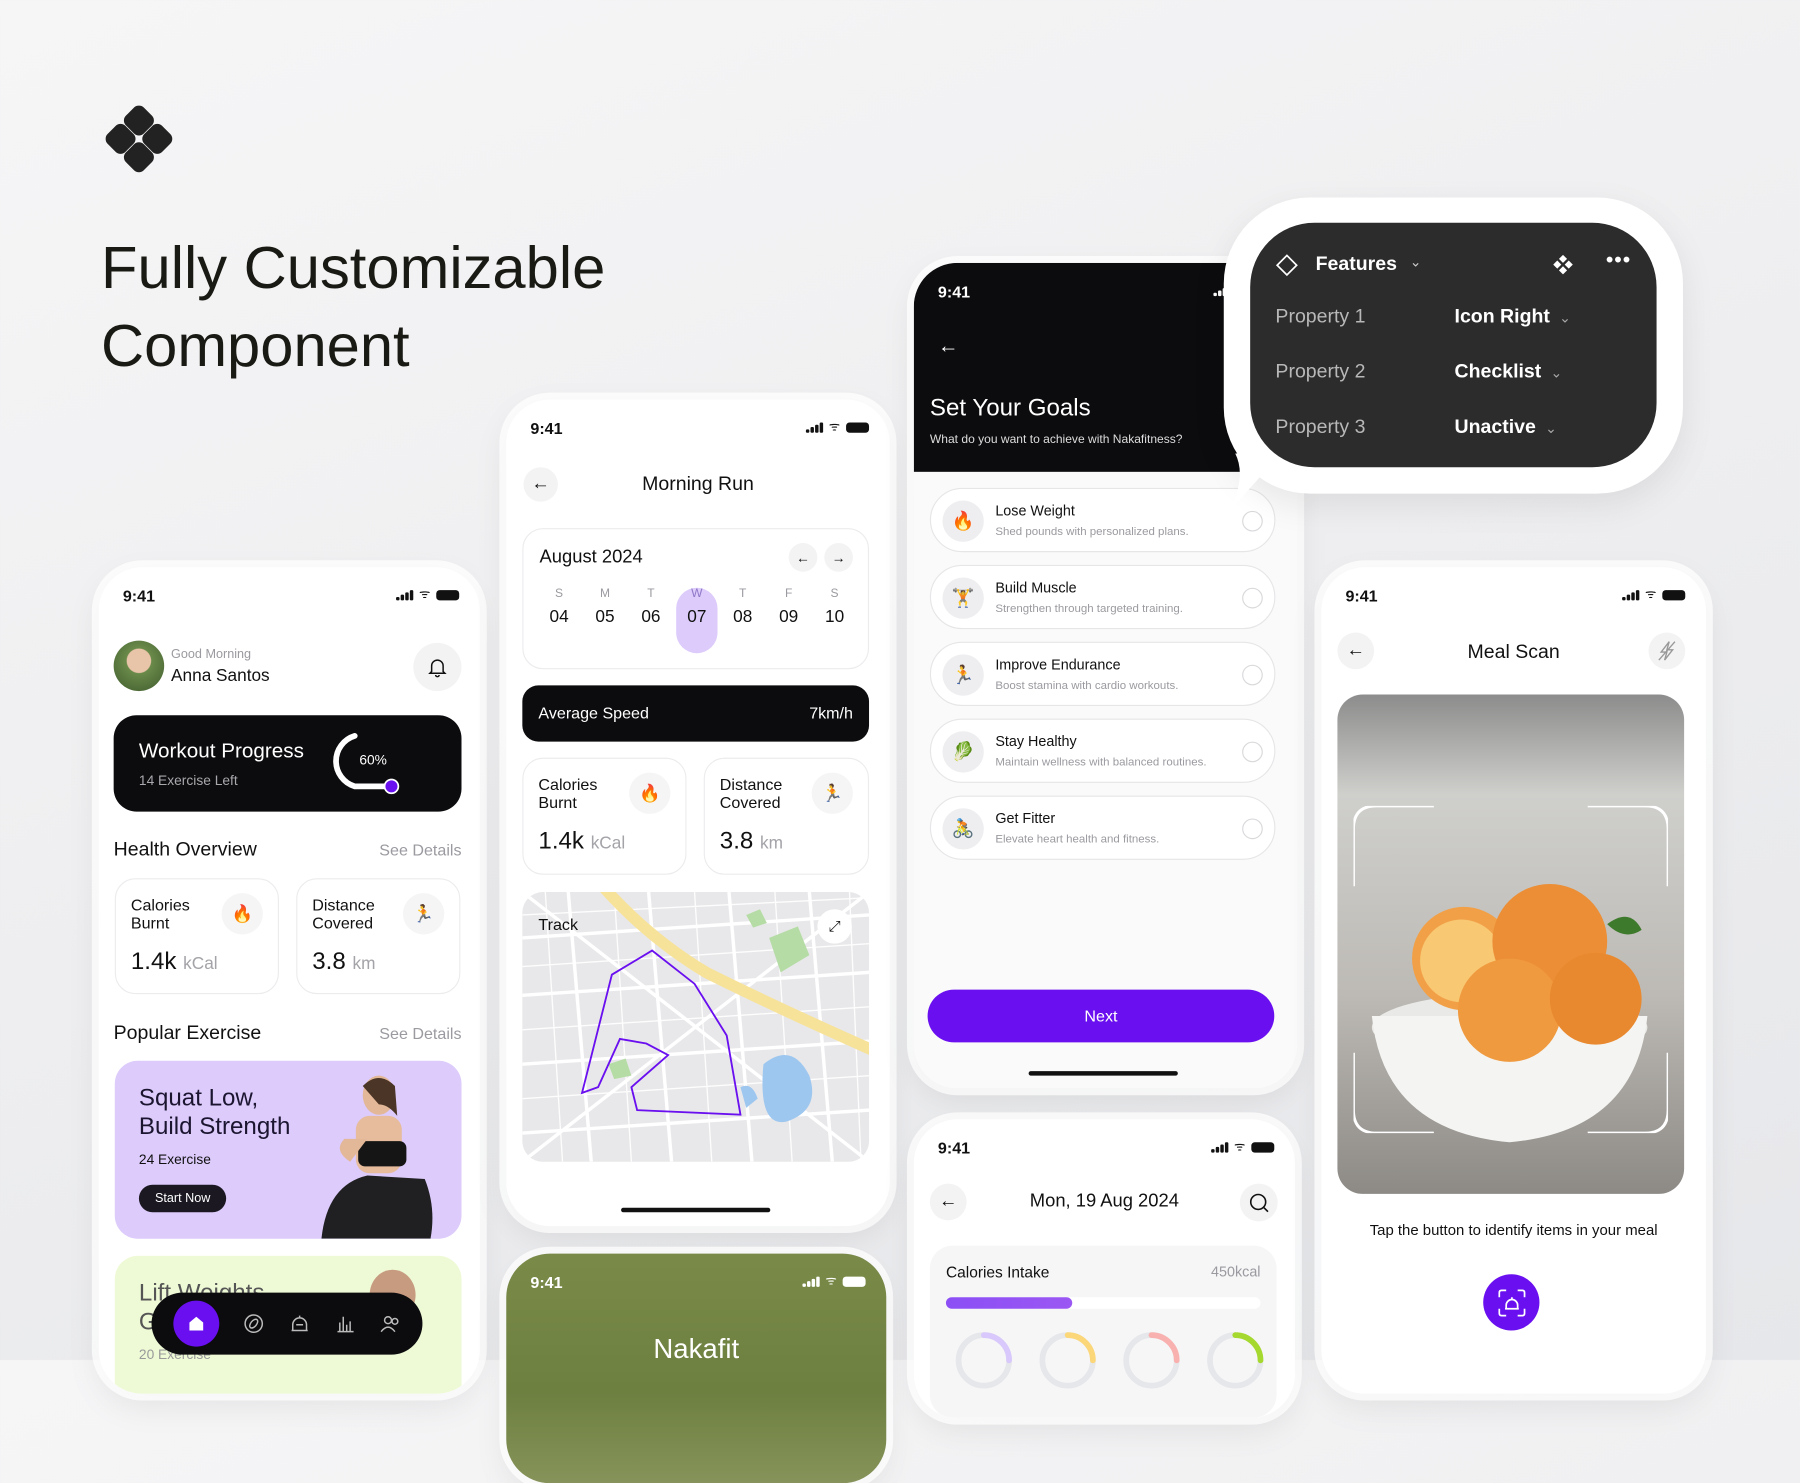 The image size is (1800, 1483). What do you see at coordinates (1618, 260) in the screenshot?
I see `more-options-icon: •••` at bounding box center [1618, 260].